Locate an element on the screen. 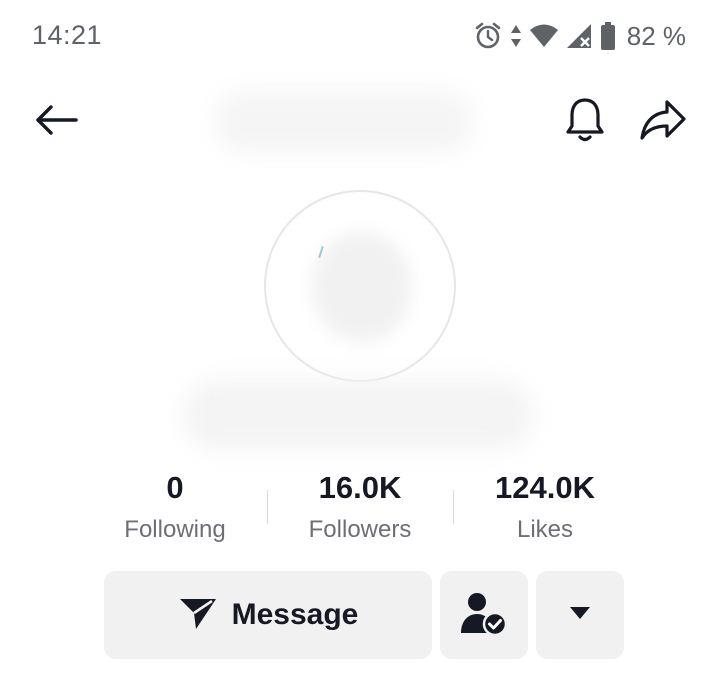  status-bar: 14:21 82 % is located at coordinates (360, 36).